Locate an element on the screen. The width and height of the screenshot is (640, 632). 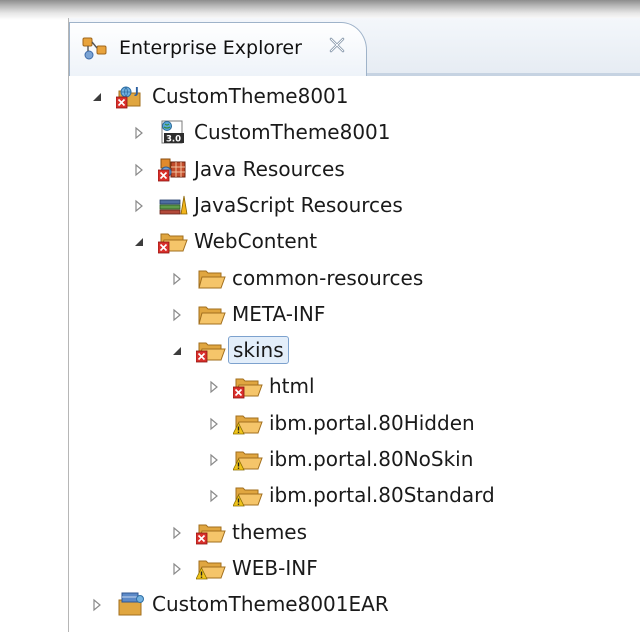
tree-item: JavaScript Resources is located at coordinates (267, 205).